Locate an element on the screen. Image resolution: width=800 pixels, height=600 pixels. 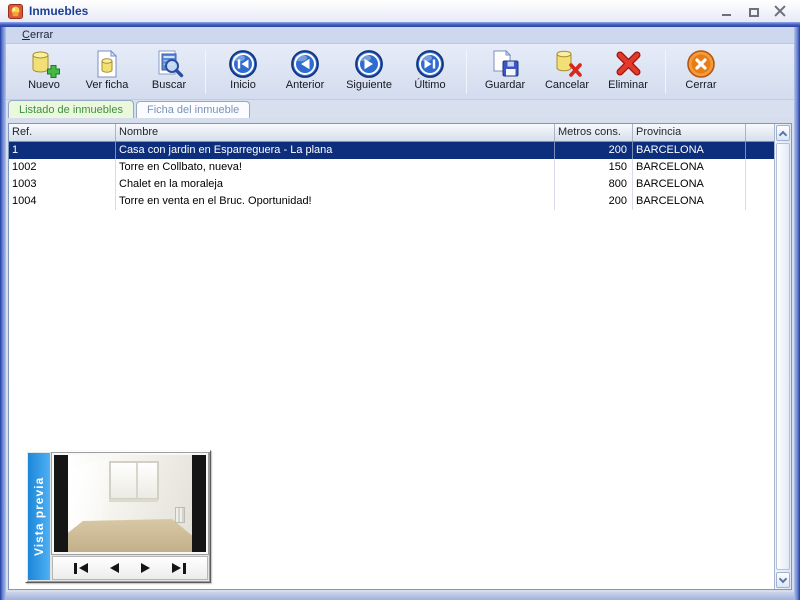
window-title: Inmuebles is located at coordinates (59, 11).